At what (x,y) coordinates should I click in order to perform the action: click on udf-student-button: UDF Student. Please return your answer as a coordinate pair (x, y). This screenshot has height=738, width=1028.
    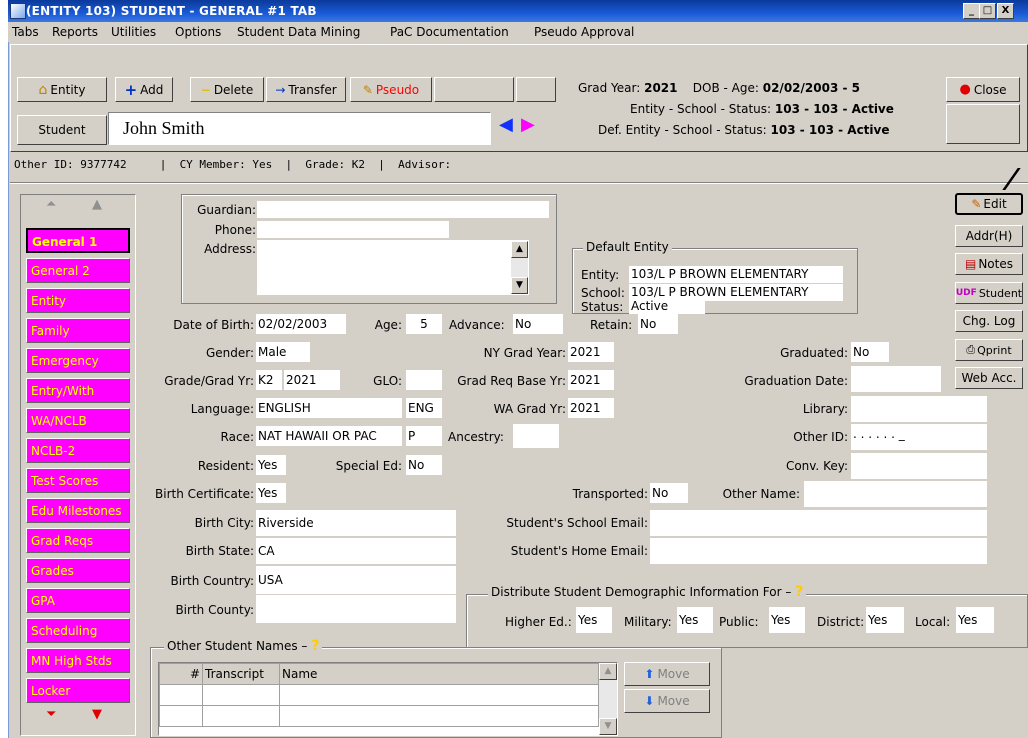
    Looking at the image, I should click on (989, 293).